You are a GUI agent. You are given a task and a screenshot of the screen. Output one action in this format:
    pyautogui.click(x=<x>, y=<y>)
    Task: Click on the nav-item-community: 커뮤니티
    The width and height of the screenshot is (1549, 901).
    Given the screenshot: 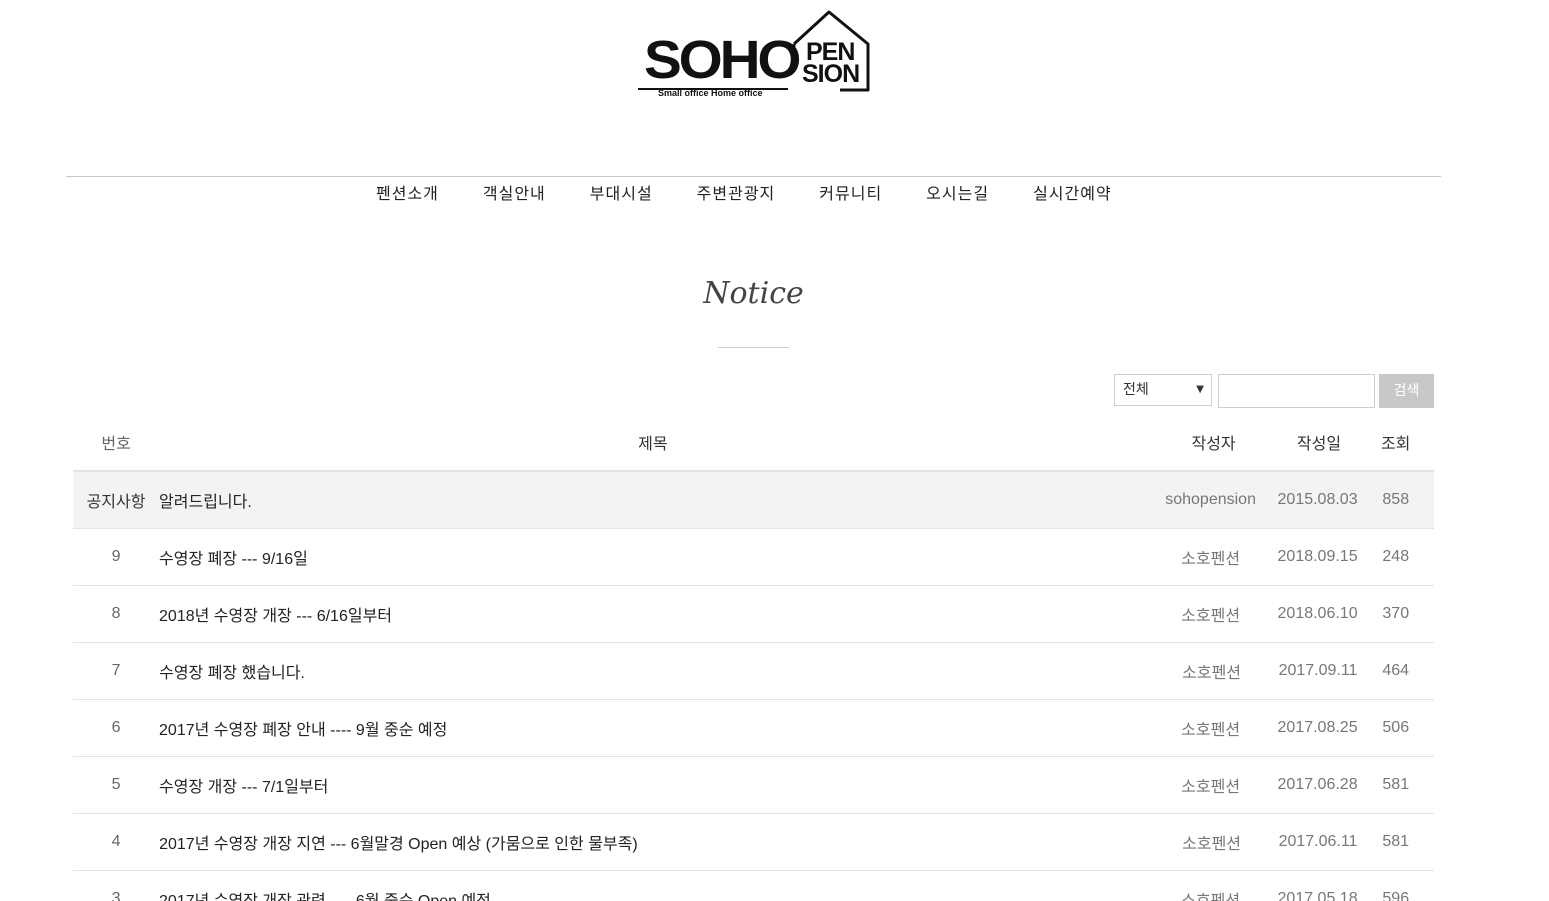 What is the action you would take?
    pyautogui.click(x=850, y=192)
    